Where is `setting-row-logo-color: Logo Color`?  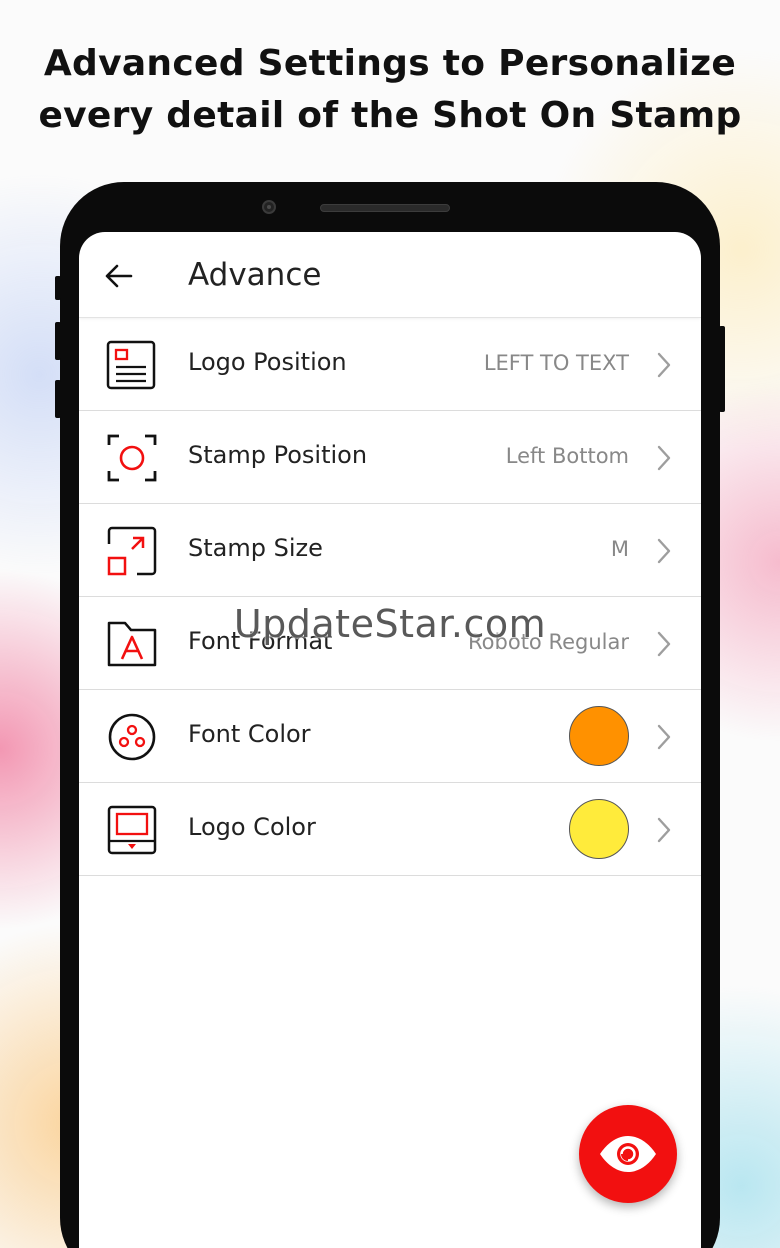
setting-row-logo-color: Logo Color is located at coordinates (390, 829).